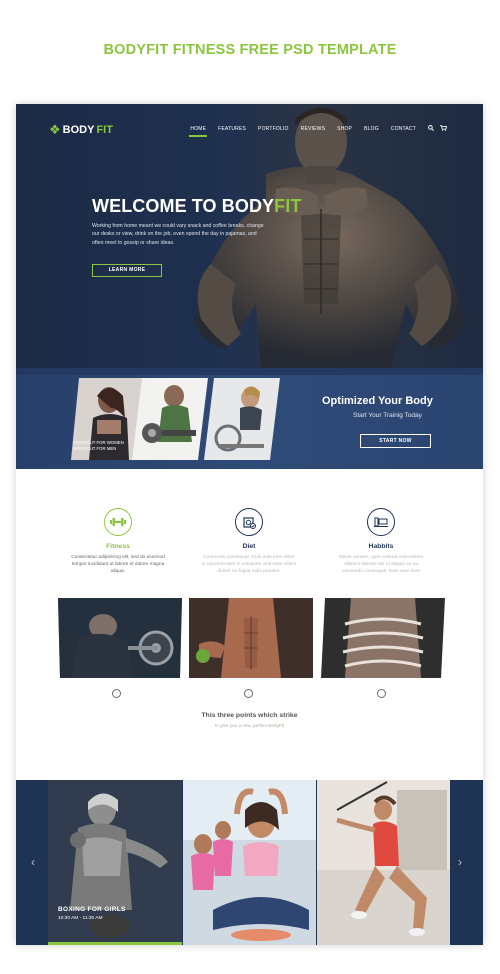 The height and width of the screenshot is (974, 500). Describe the element at coordinates (170, 419) in the screenshot. I see `workout-men-image` at that location.